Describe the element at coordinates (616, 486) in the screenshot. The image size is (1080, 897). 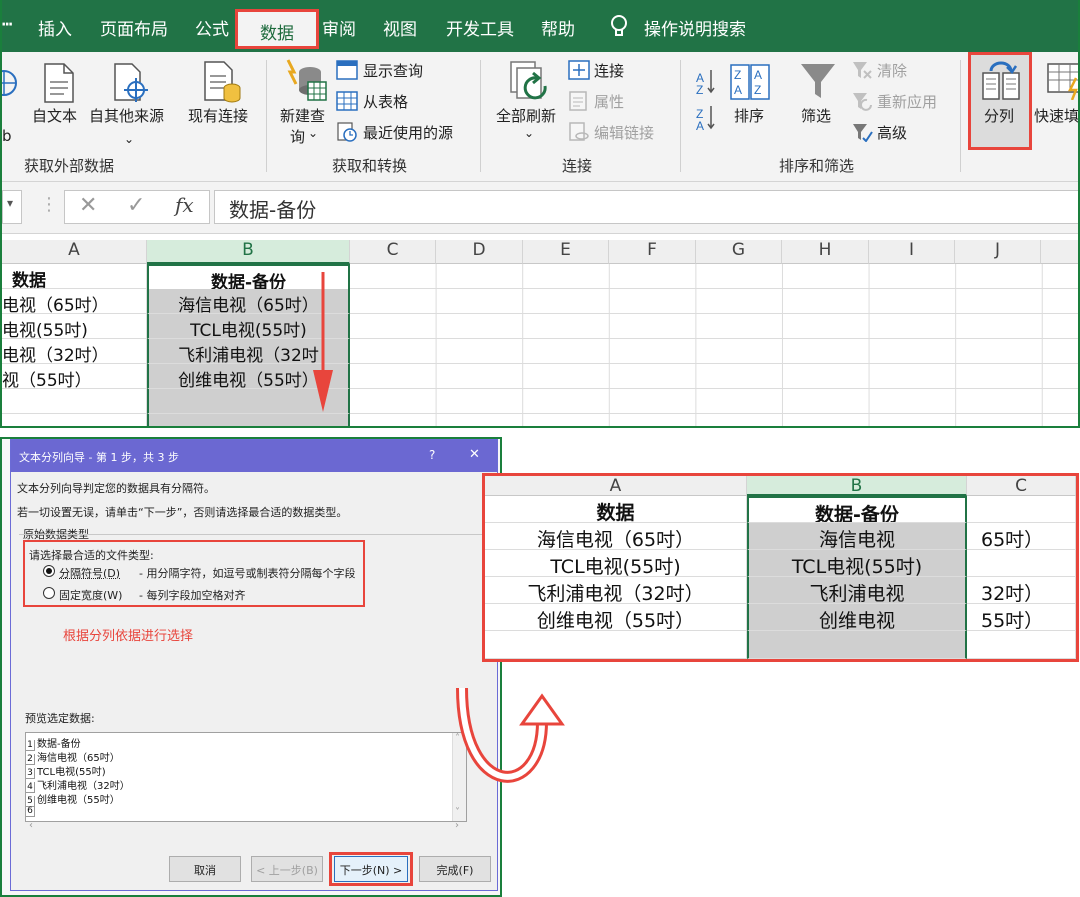
I see `result-column-header-a: A` at that location.